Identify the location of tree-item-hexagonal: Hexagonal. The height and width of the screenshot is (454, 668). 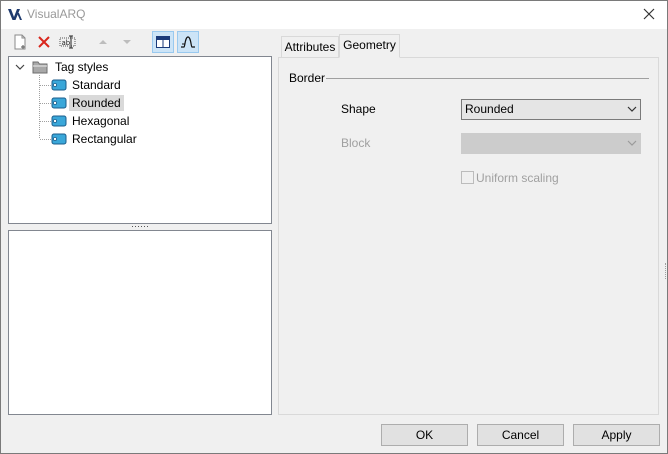
(91, 121).